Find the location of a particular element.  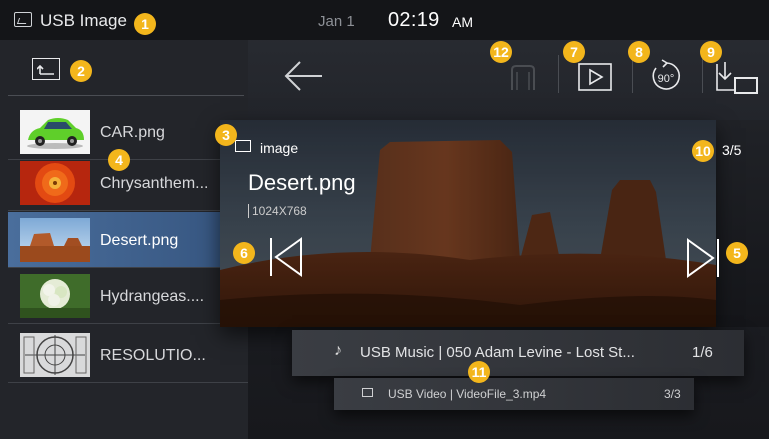

divider is located at coordinates (126, 95).